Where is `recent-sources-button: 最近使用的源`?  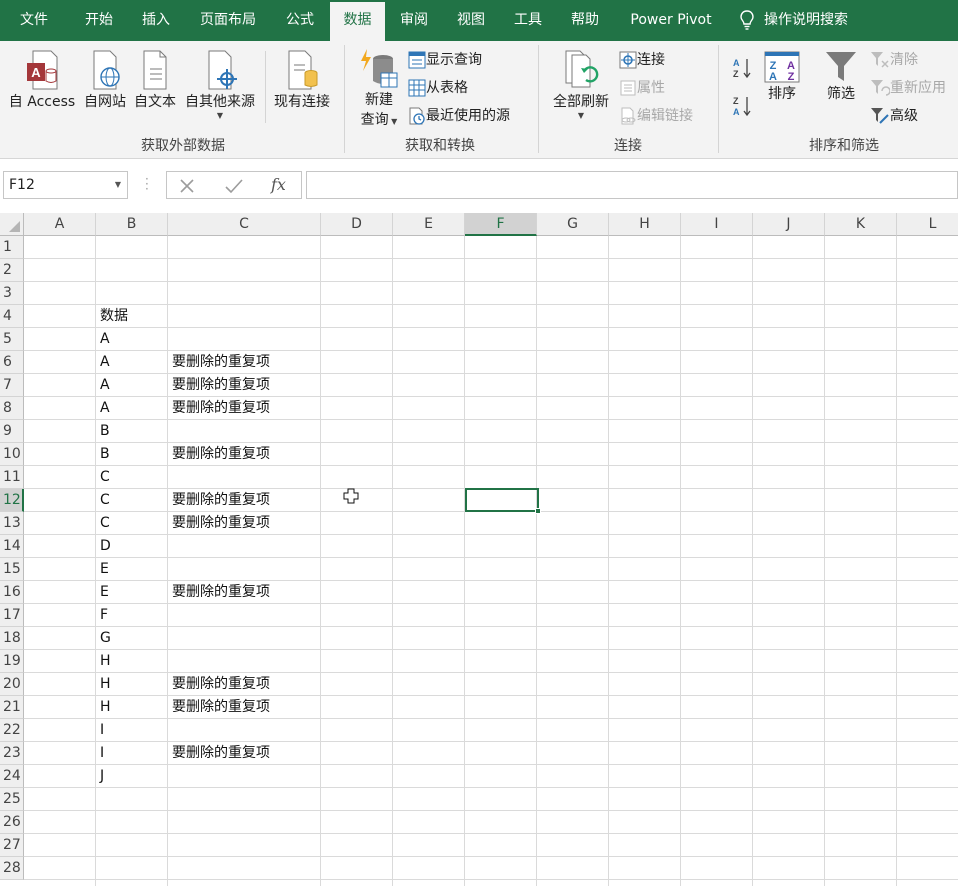
recent-sources-button: 最近使用的源 is located at coordinates (459, 115).